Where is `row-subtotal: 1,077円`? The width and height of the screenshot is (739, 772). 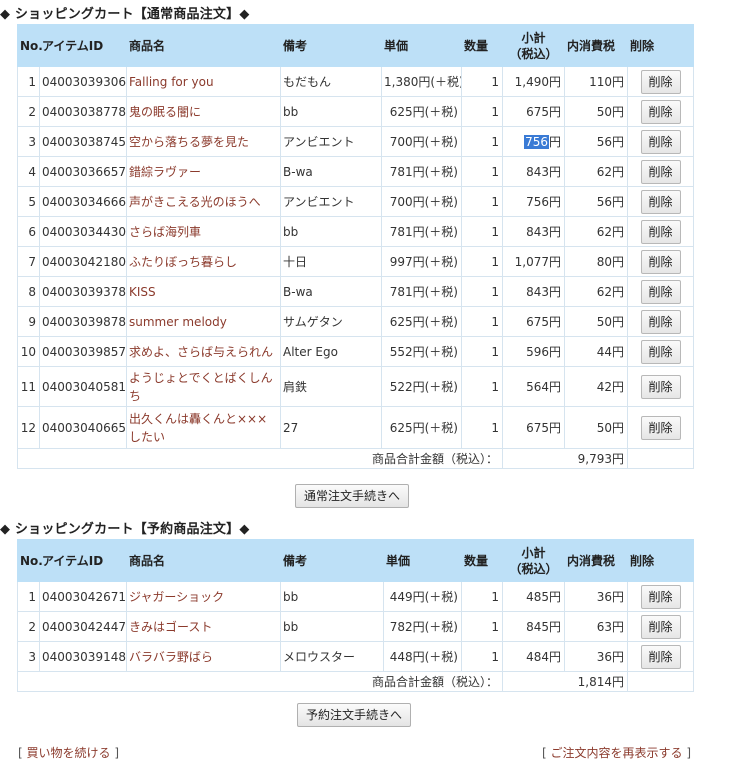 row-subtotal: 1,077円 is located at coordinates (533, 261).